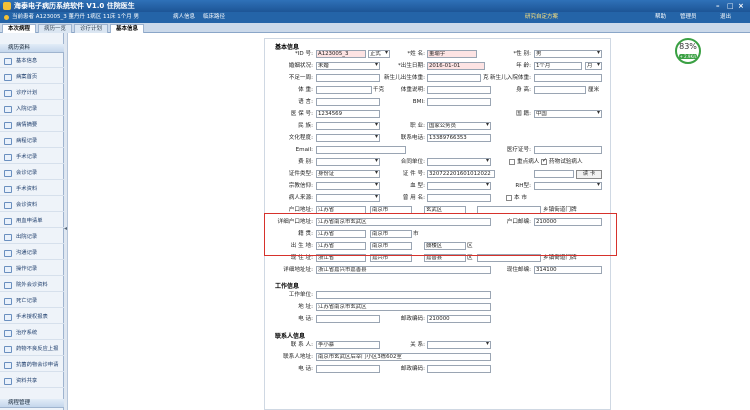  What do you see at coordinates (348, 186) in the screenshot?
I see `religion-select` at bounding box center [348, 186].